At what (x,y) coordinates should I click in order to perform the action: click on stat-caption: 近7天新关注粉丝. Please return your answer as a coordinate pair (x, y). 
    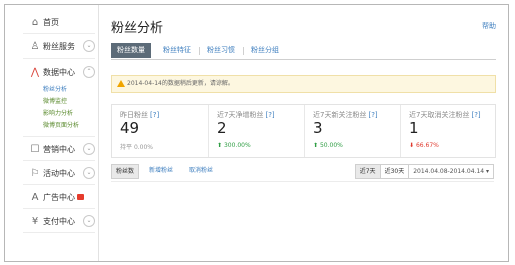
    Looking at the image, I should click on (340, 115).